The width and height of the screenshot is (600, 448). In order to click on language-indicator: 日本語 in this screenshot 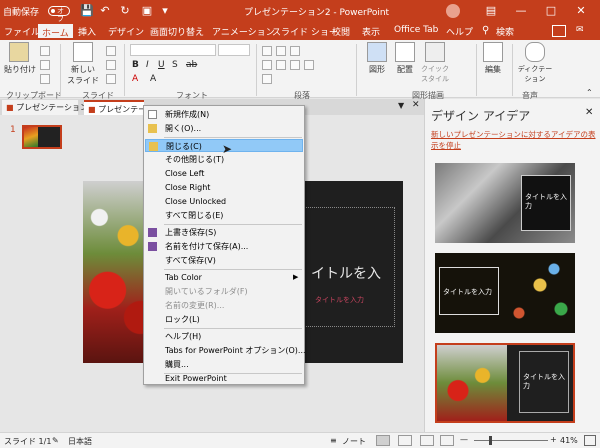, I will do `click(80, 441)`.